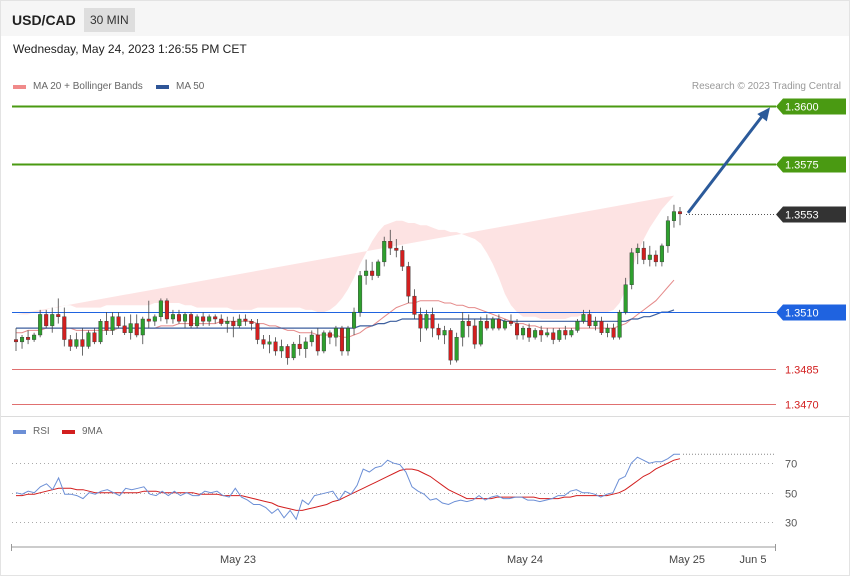 This screenshot has width=850, height=576. What do you see at coordinates (348, 484) in the screenshot?
I see `rsi-ma-line` at bounding box center [348, 484].